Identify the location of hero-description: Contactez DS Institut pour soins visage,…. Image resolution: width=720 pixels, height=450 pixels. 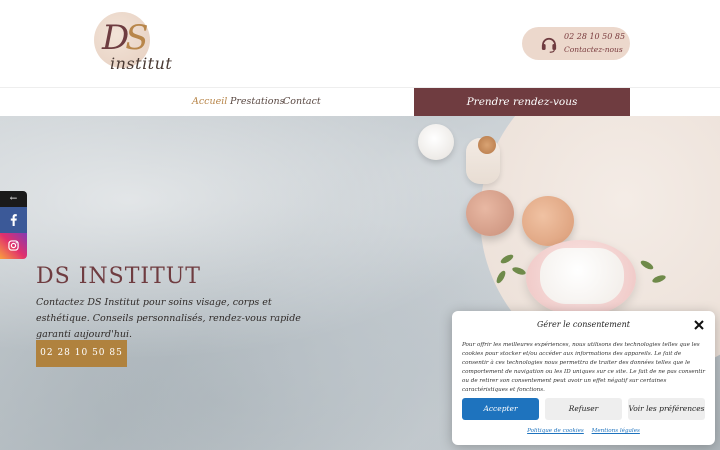
(168, 318).